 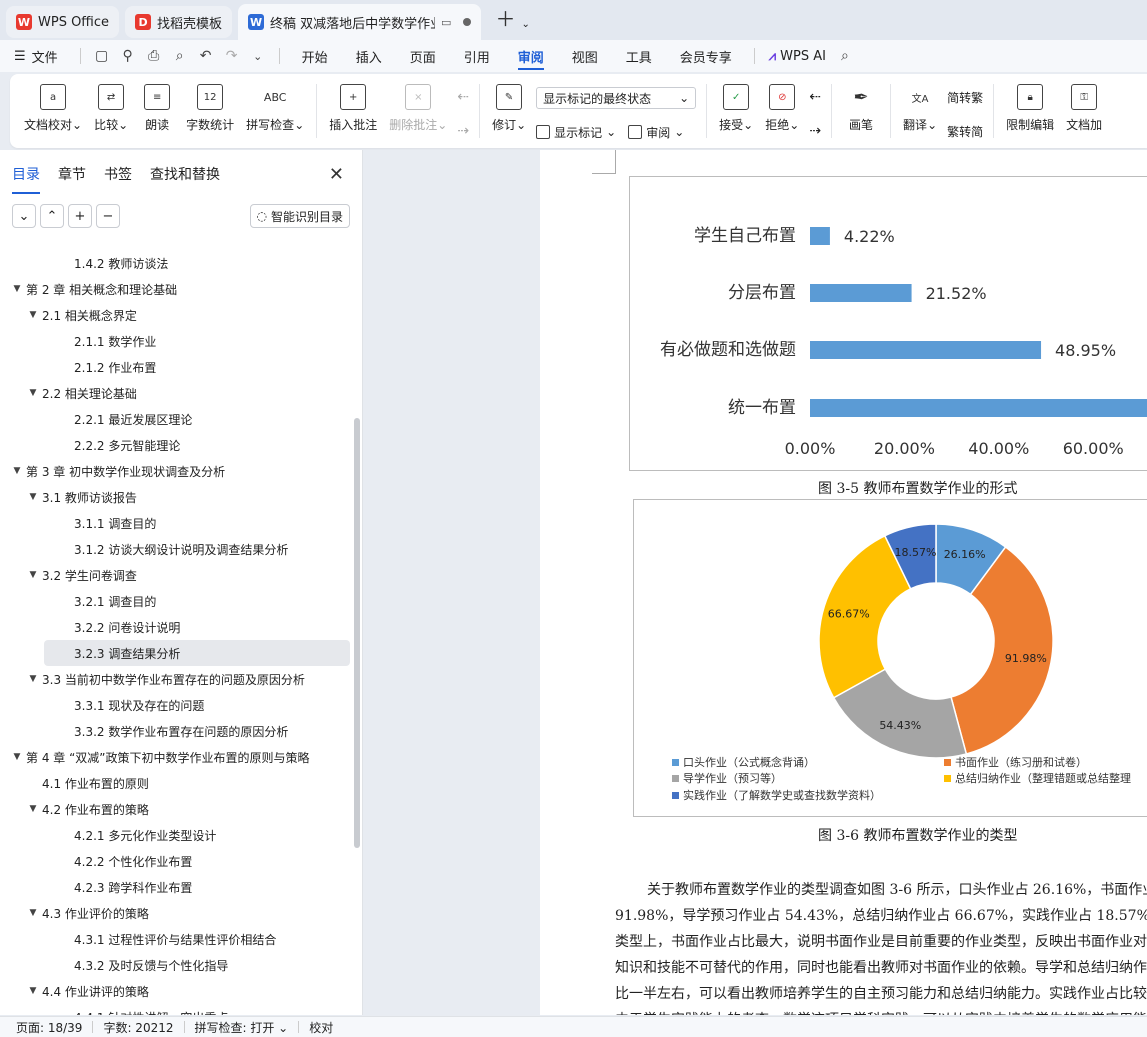 What do you see at coordinates (845, 56) in the screenshot?
I see `search-icon: ⌕` at bounding box center [845, 56].